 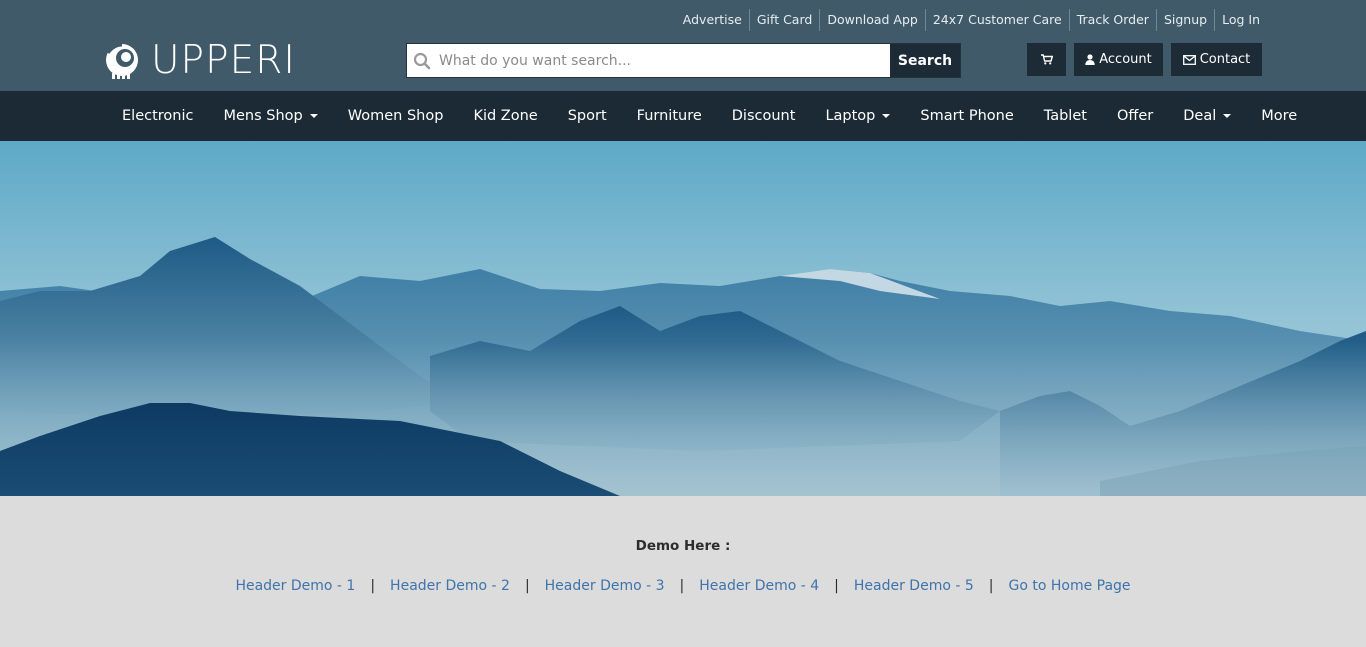 I want to click on nav-item-furniture: Furniture, so click(x=669, y=116).